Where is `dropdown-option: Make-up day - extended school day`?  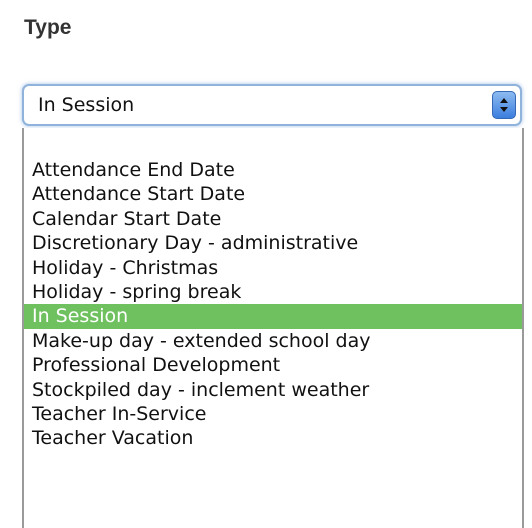 dropdown-option: Make-up day - extended school day is located at coordinates (273, 341).